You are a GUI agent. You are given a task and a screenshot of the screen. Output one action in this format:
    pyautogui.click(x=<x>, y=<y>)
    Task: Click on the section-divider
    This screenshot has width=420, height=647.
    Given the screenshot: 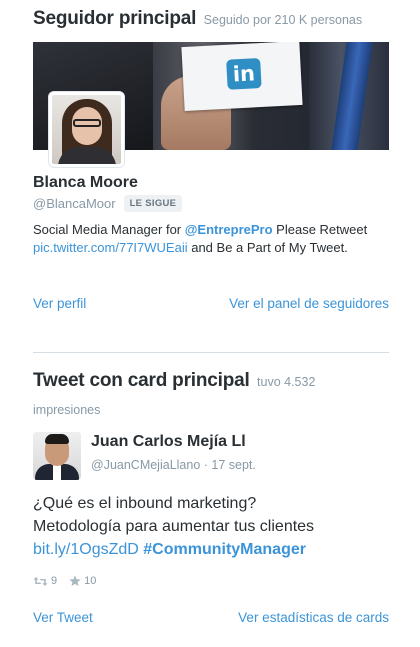 What is the action you would take?
    pyautogui.click(x=211, y=352)
    